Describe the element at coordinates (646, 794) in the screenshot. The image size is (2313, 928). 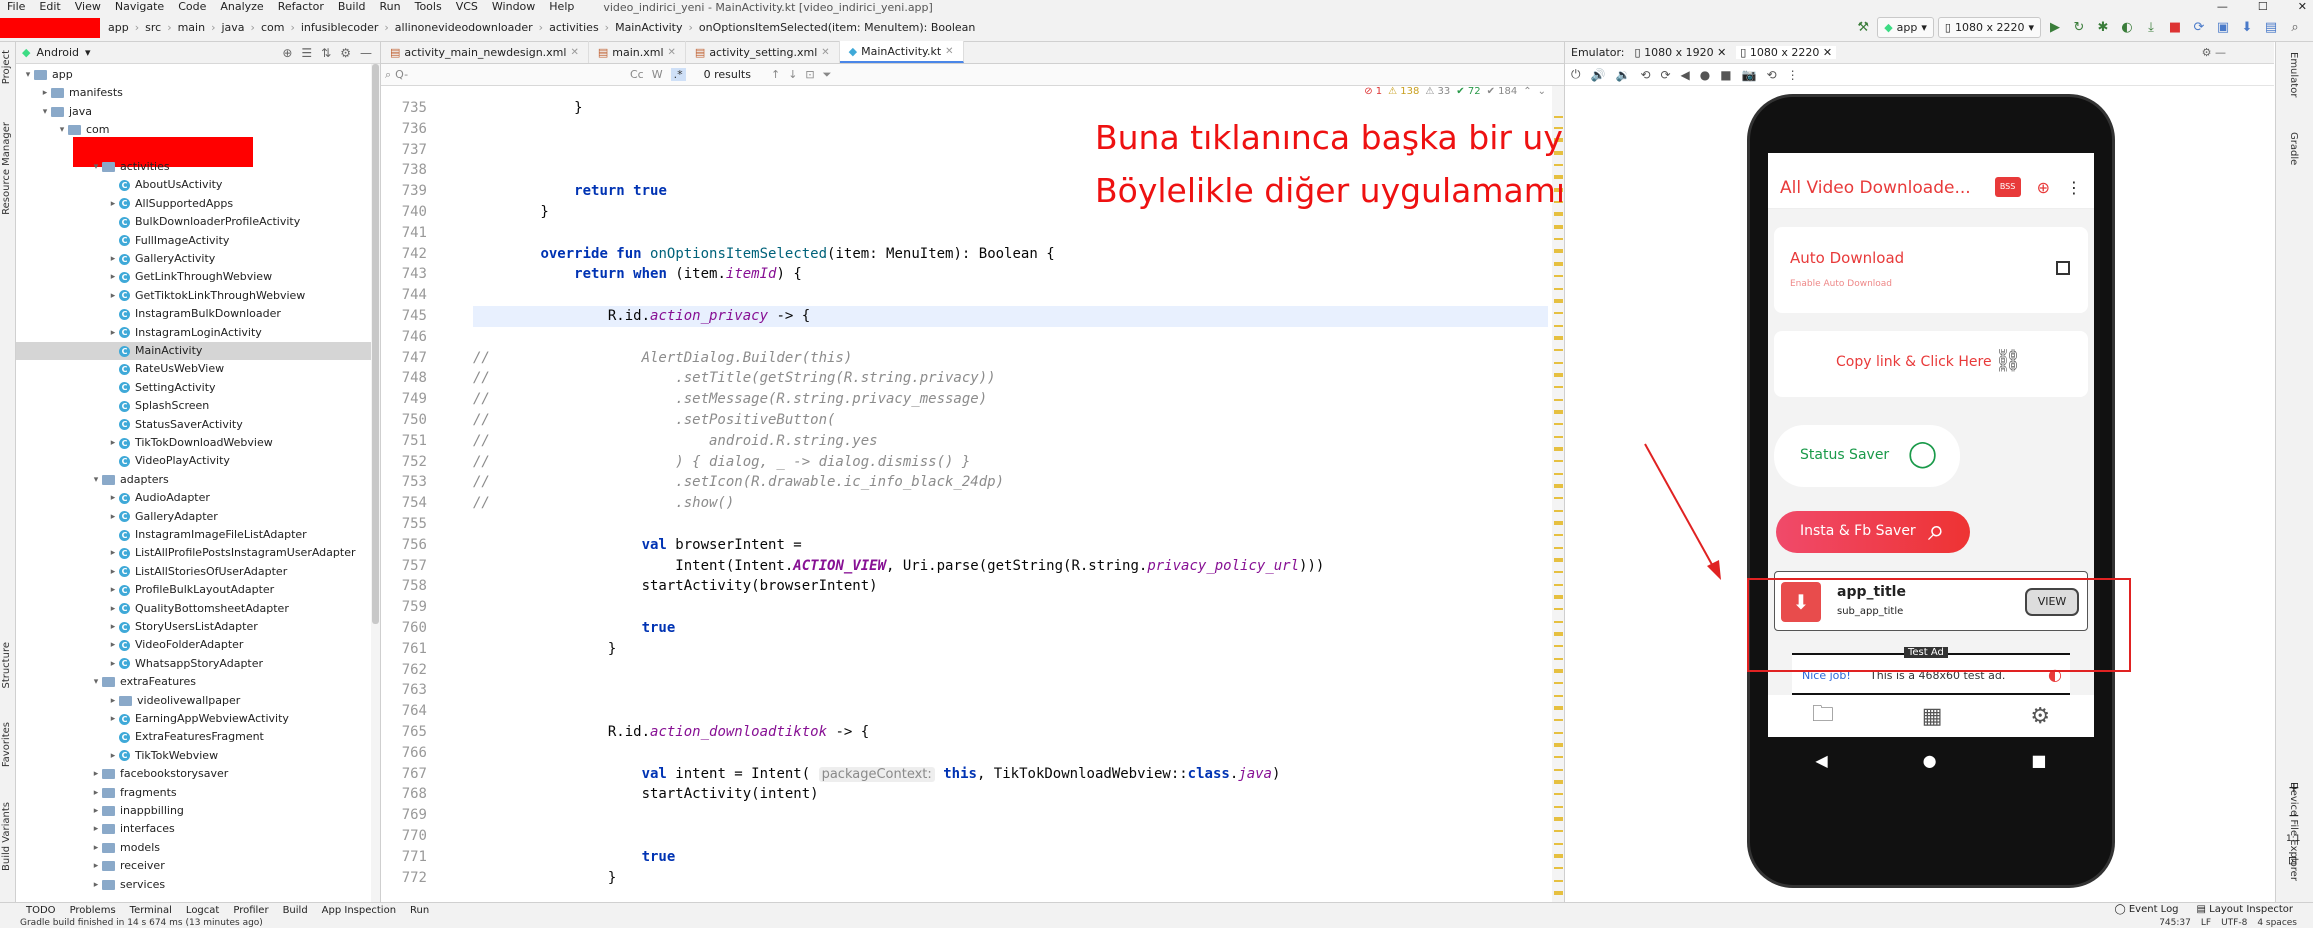
I see `code-line: startActivity(intent)` at that location.